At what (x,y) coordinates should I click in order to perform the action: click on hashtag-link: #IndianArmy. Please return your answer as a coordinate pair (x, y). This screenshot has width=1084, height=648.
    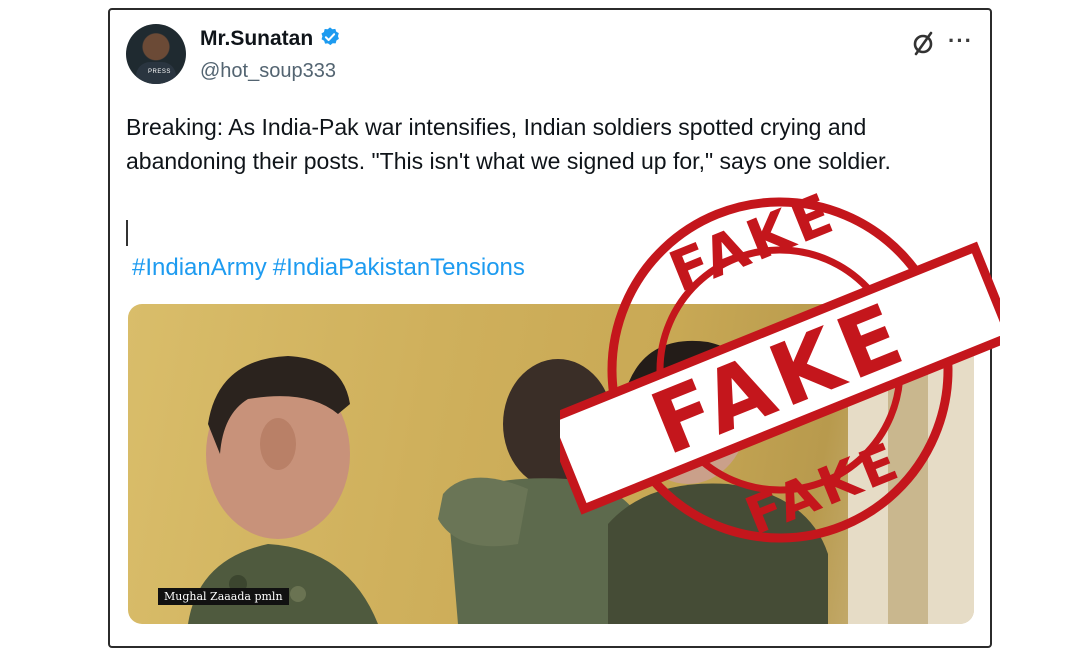
    Looking at the image, I should click on (199, 267).